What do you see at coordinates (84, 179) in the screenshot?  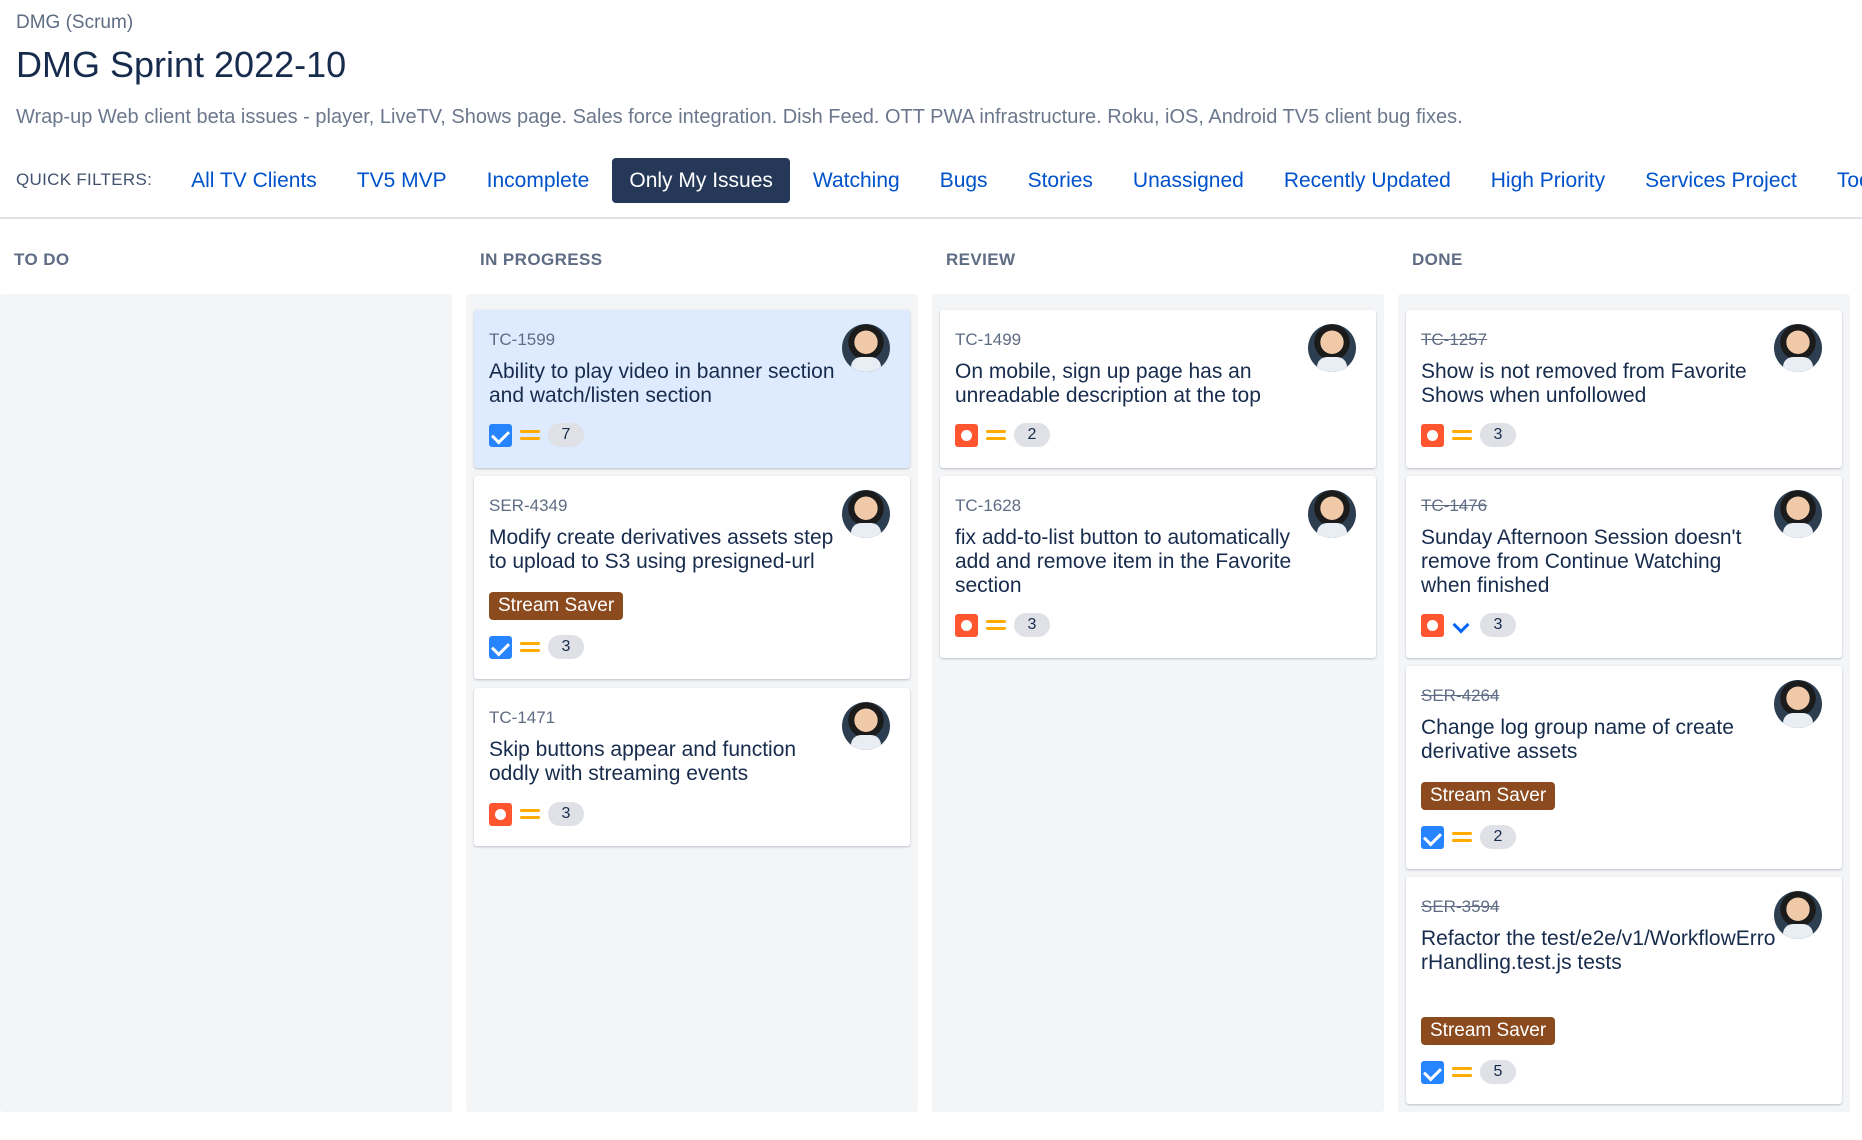 I see `quick-filters-label: QUICK FILTERS:` at bounding box center [84, 179].